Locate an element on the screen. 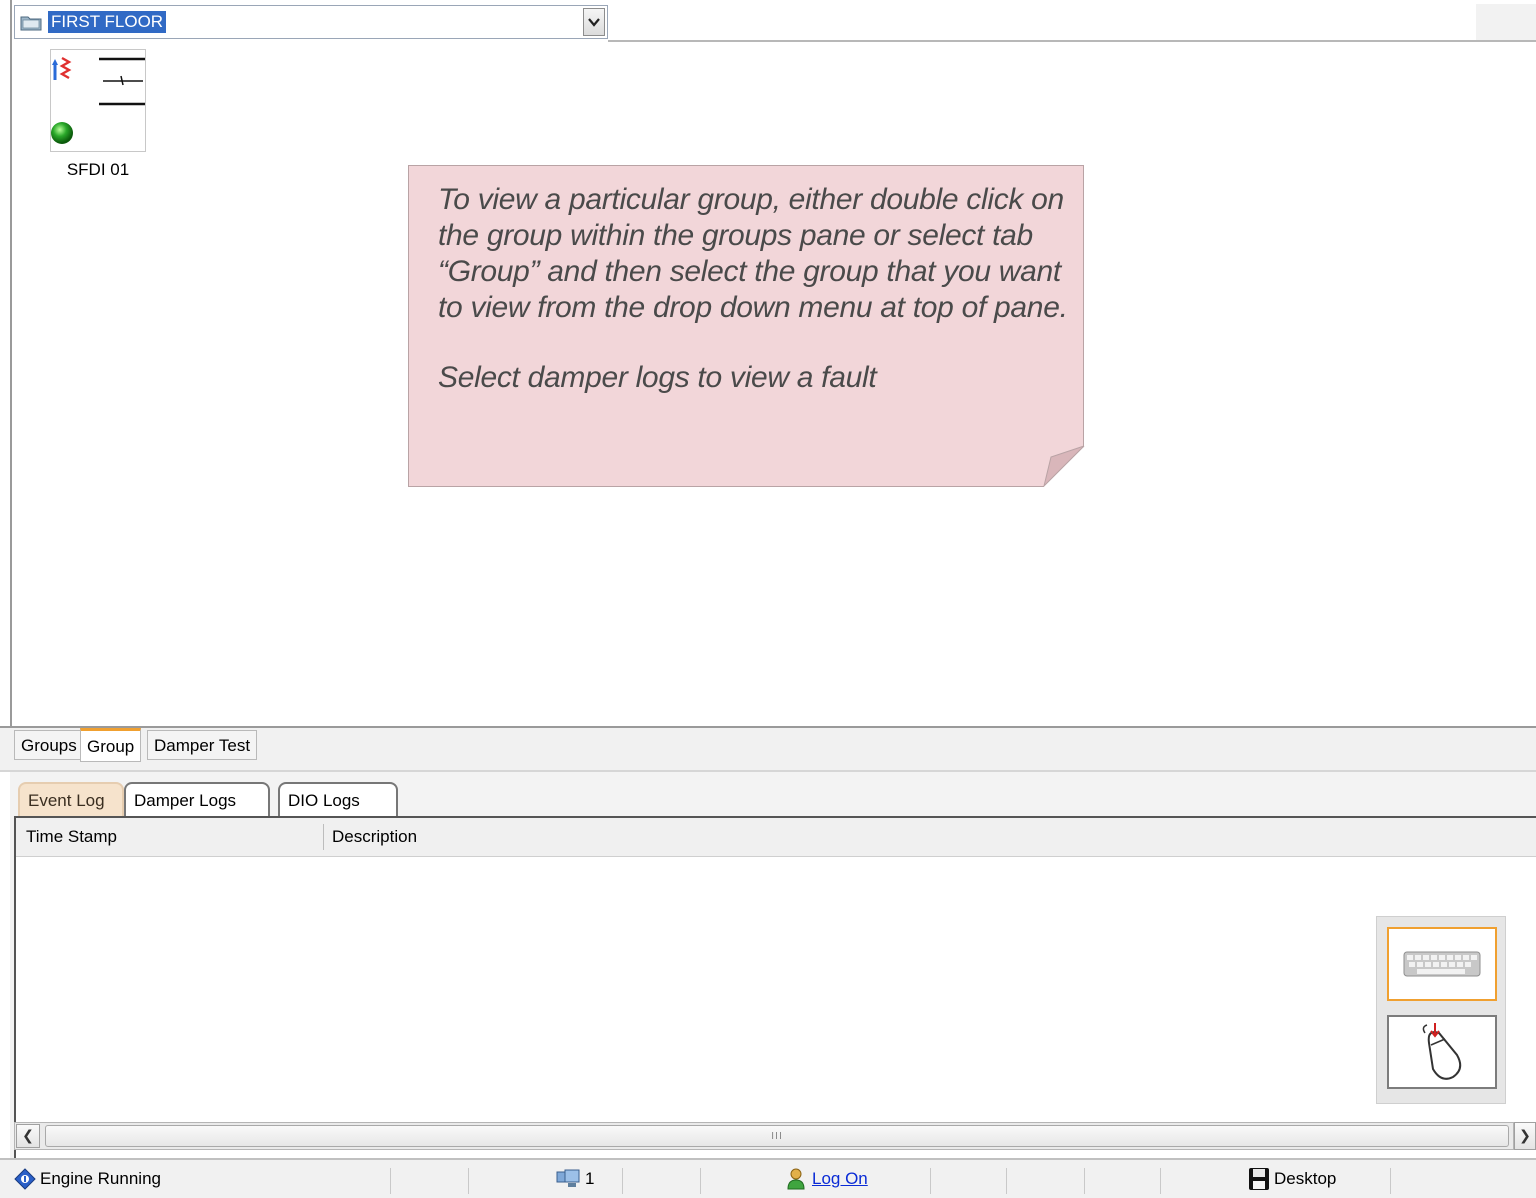  tab-damper-test: Damper Test is located at coordinates (202, 745).